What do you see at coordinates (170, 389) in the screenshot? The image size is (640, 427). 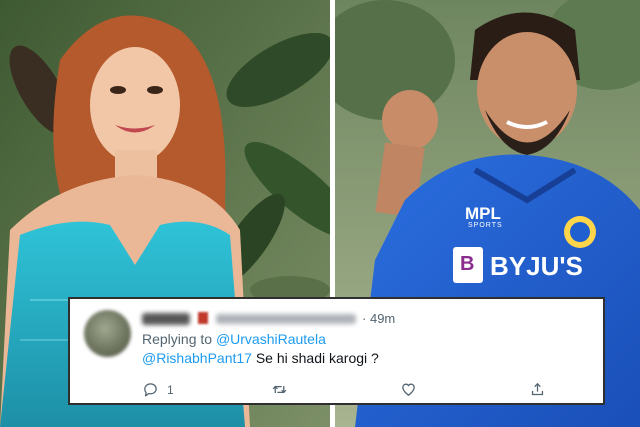 I see `reply-count: 1` at bounding box center [170, 389].